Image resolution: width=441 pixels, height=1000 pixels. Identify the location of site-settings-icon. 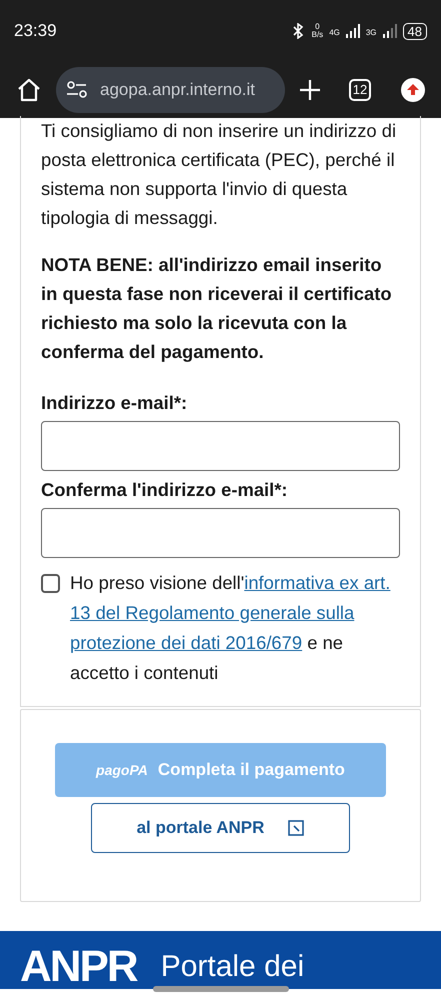
(77, 90).